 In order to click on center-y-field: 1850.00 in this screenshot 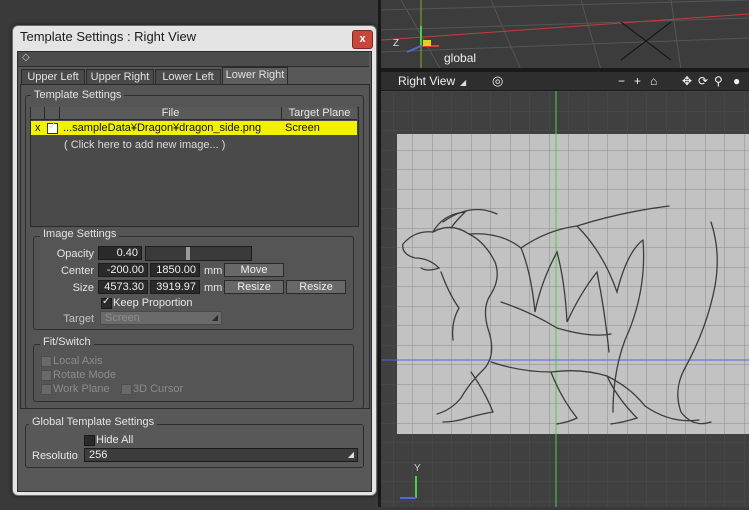, I will do `click(175, 270)`.